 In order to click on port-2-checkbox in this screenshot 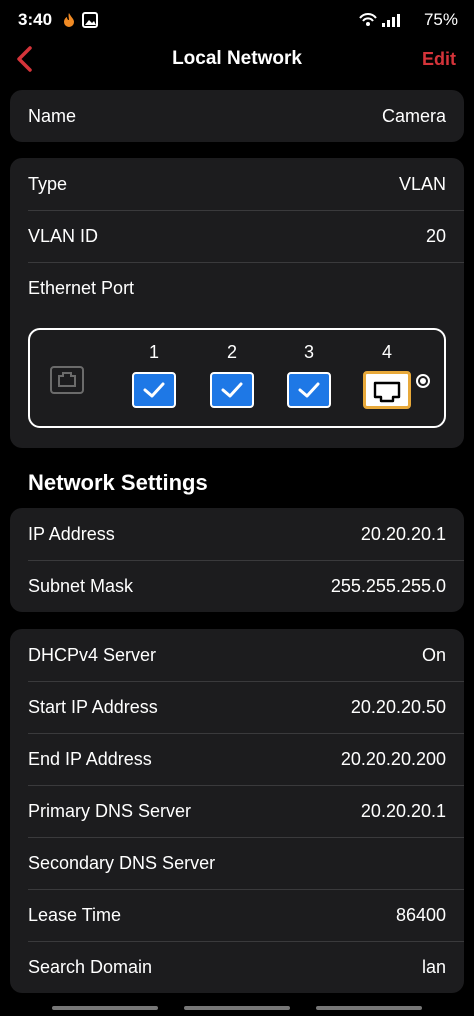, I will do `click(232, 390)`.